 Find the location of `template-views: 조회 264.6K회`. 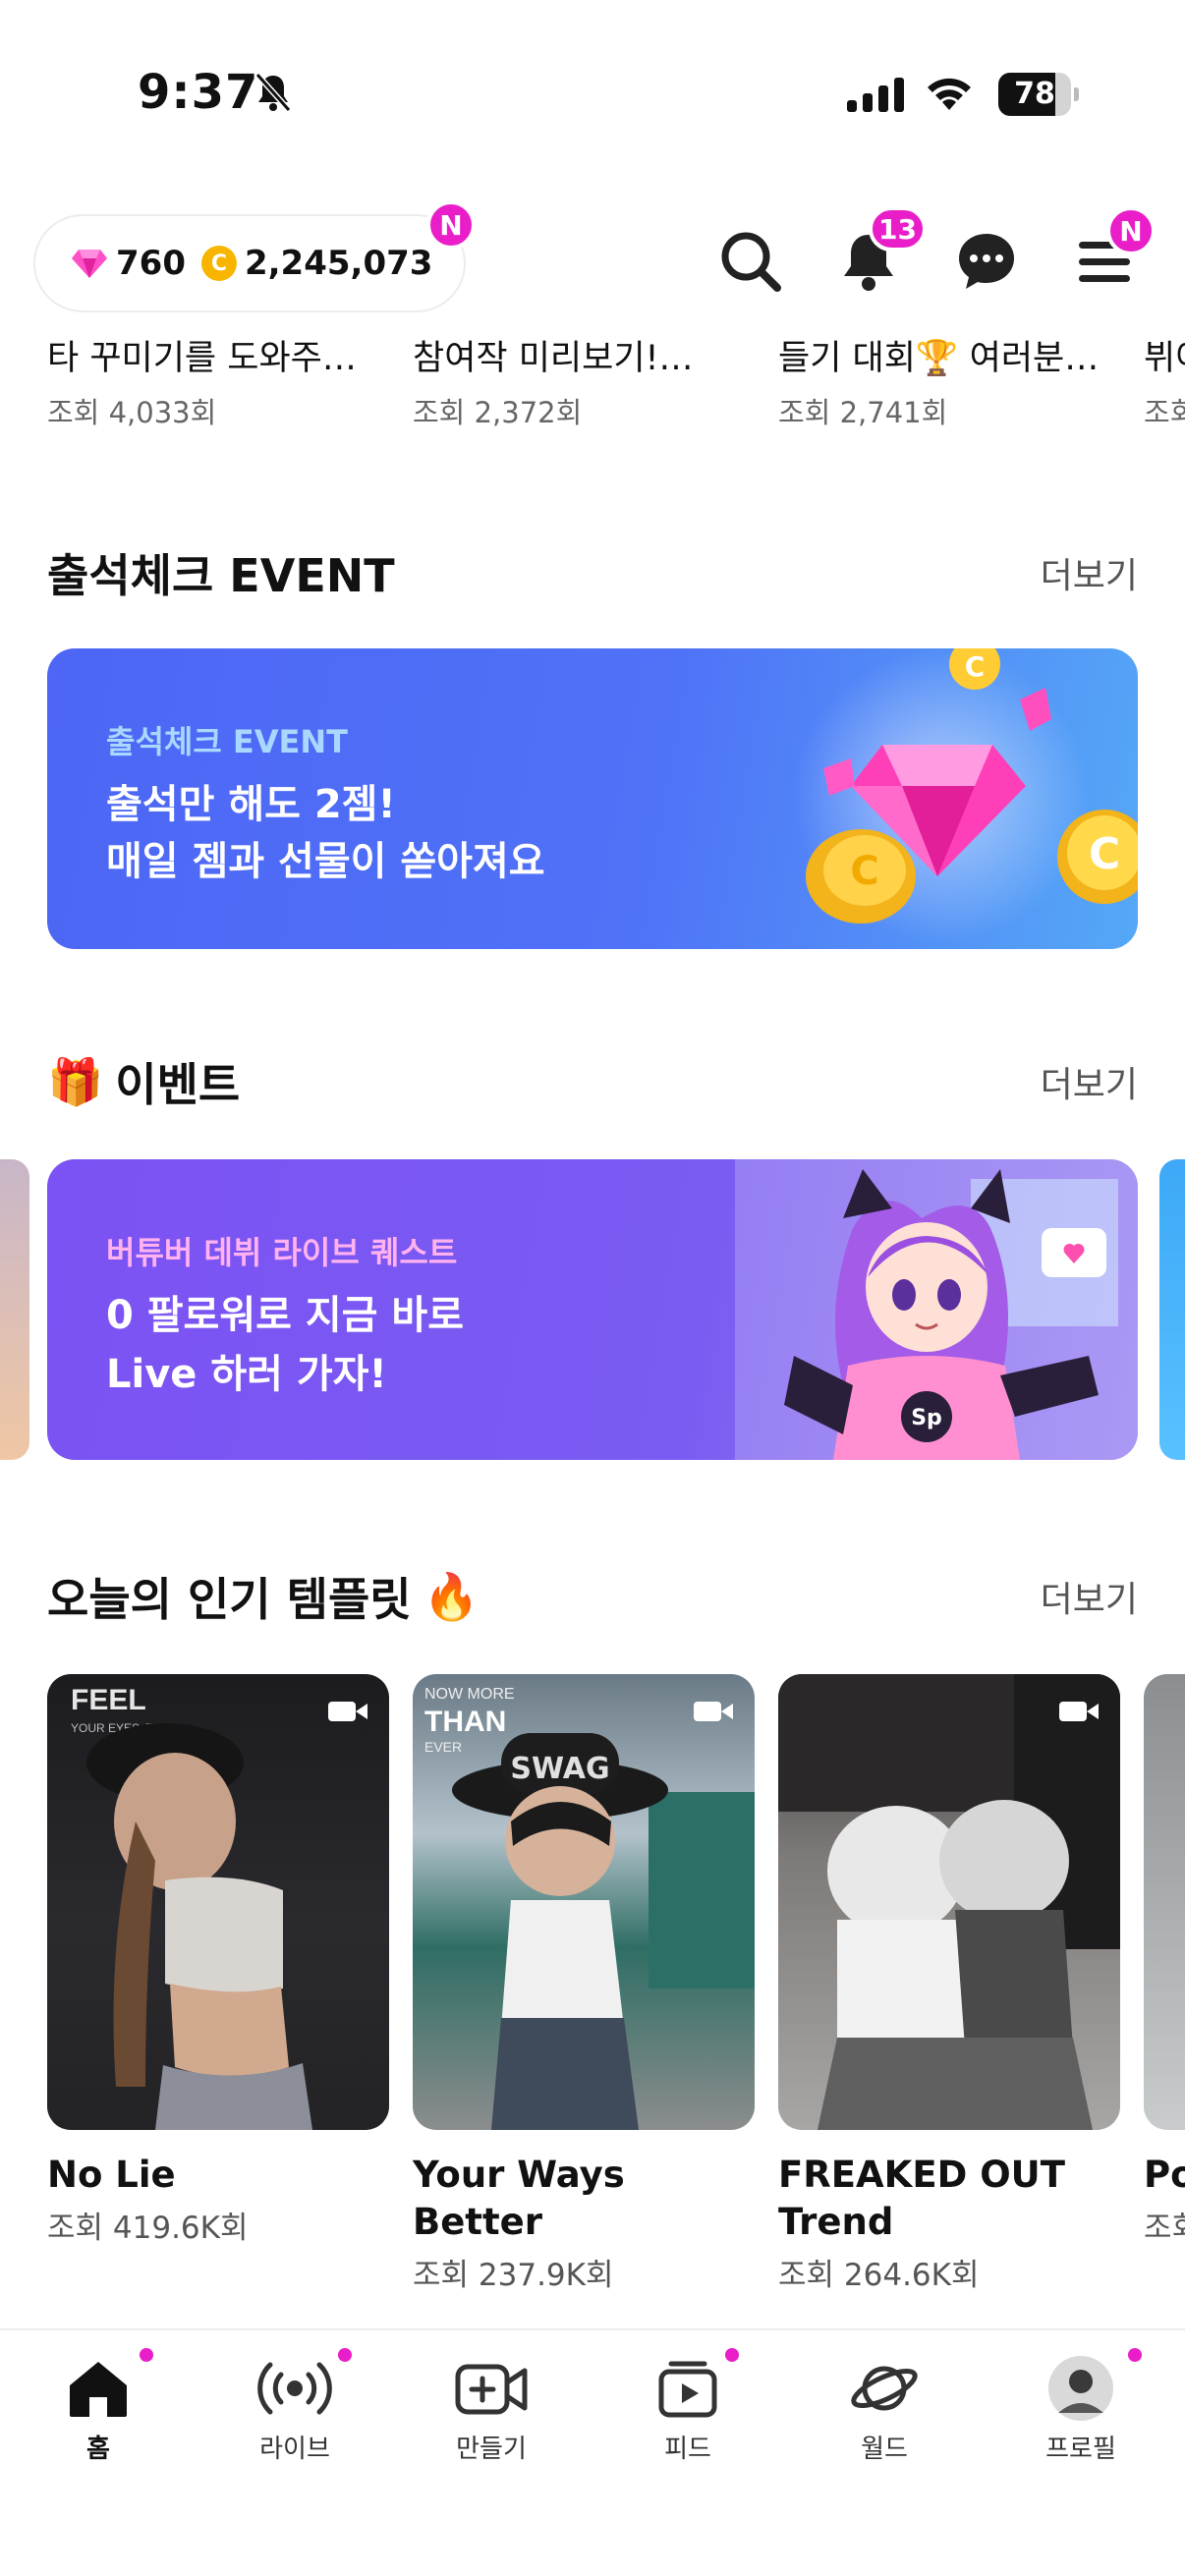

template-views: 조회 264.6K회 is located at coordinates (879, 2275).